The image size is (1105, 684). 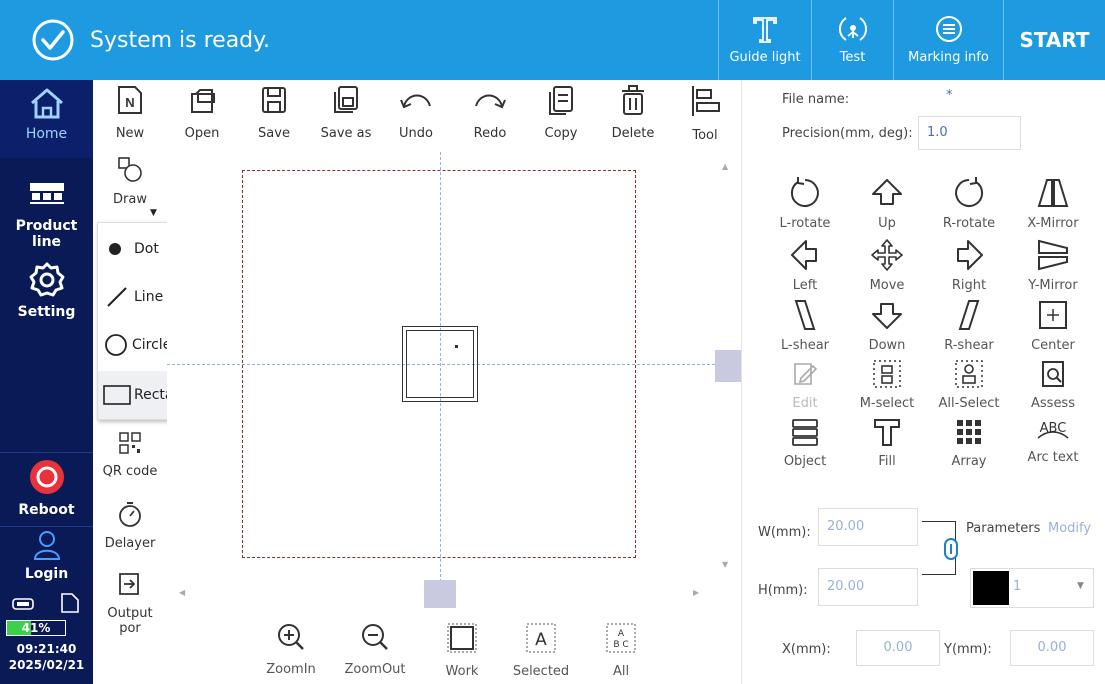 I want to click on battery-text: 41%, so click(x=36, y=628).